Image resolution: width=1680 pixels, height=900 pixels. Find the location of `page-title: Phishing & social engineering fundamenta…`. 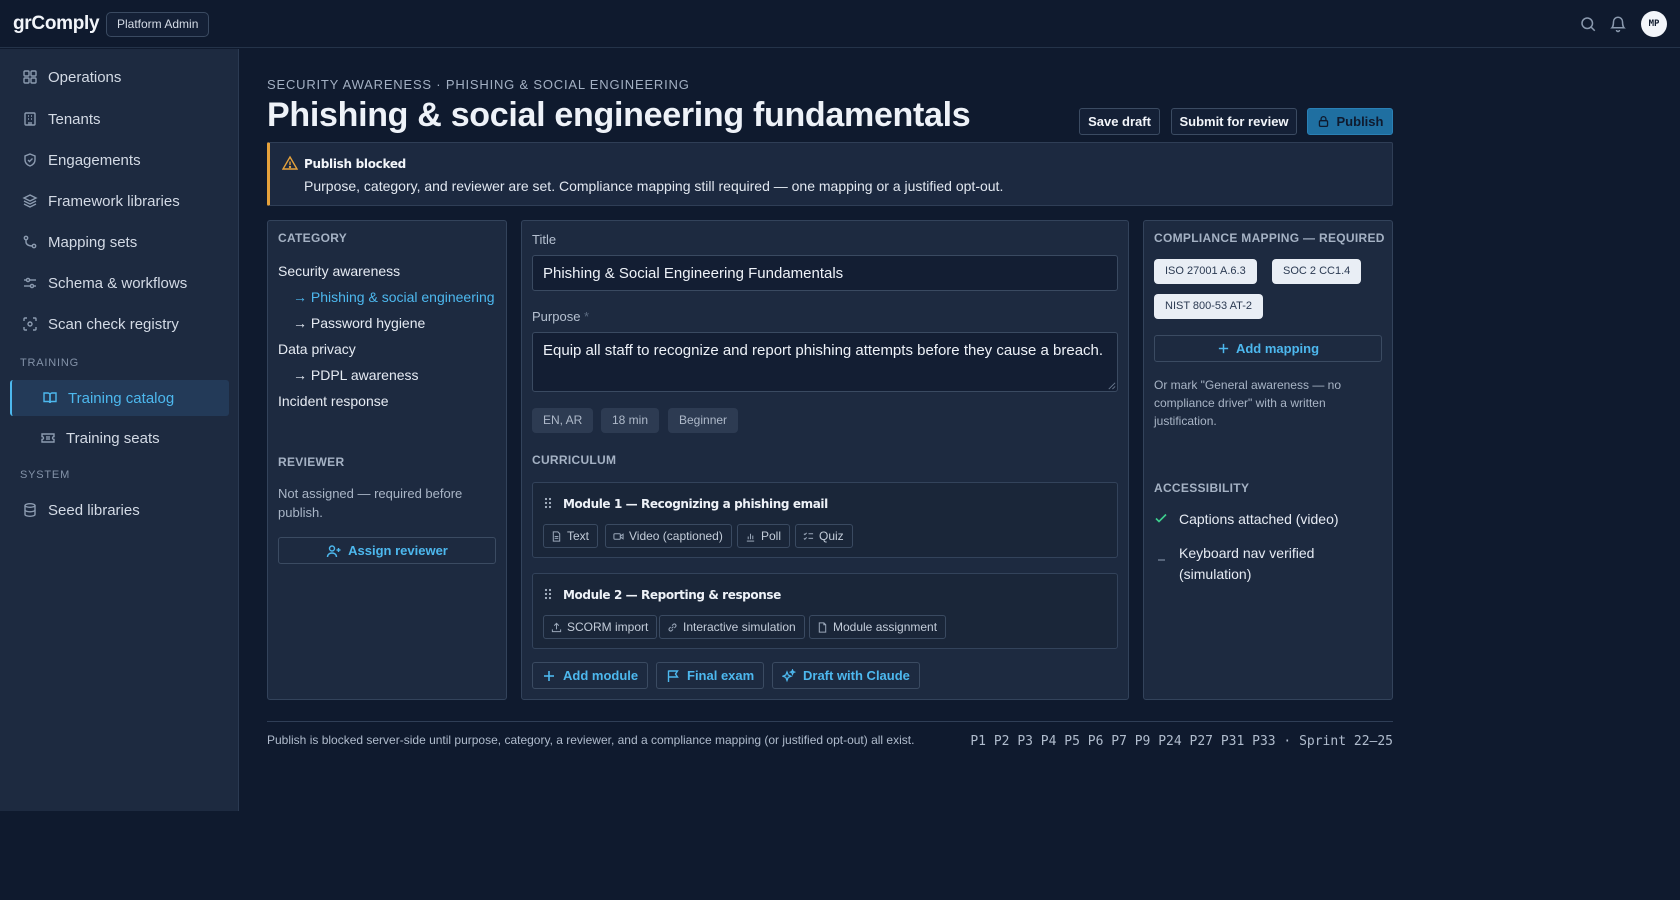

page-title: Phishing & social engineering fundamenta… is located at coordinates (619, 115).